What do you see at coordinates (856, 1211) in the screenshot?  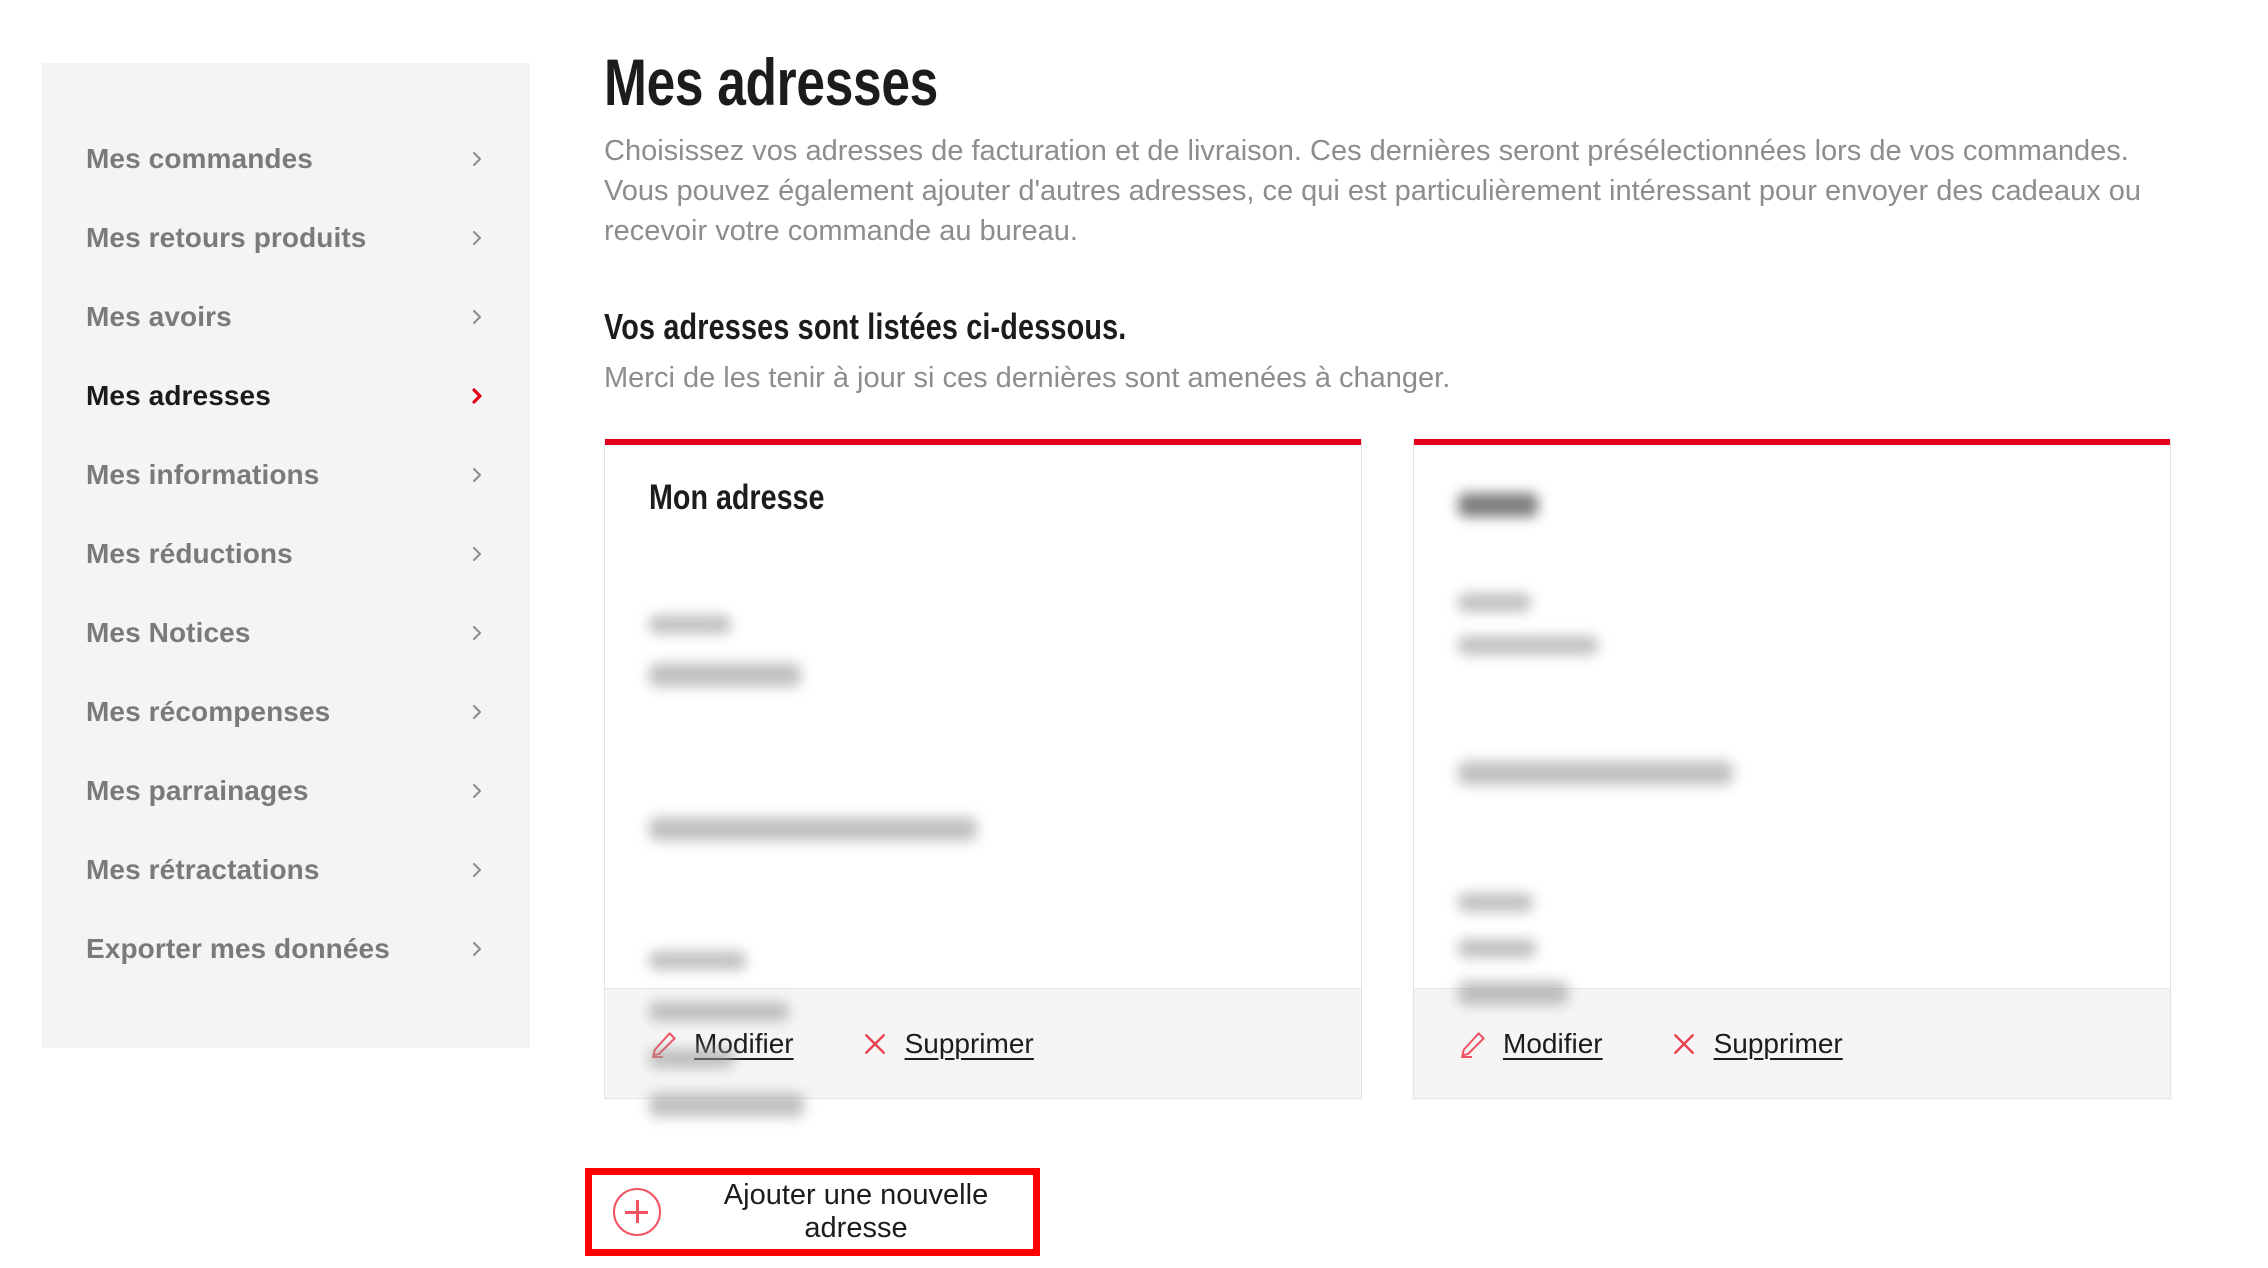 I see `add-address-label: Ajouter une nouvelle adresse` at bounding box center [856, 1211].